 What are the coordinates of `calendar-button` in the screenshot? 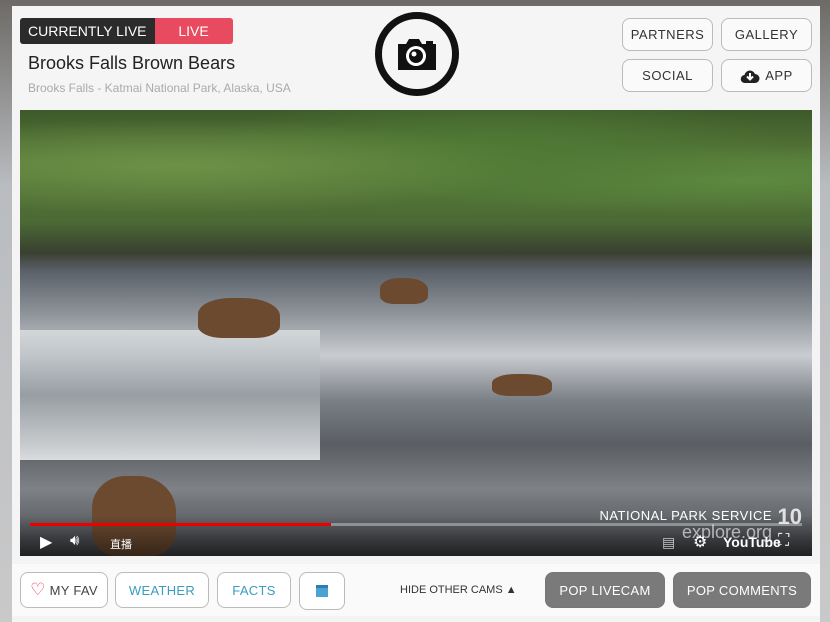 It's located at (322, 591).